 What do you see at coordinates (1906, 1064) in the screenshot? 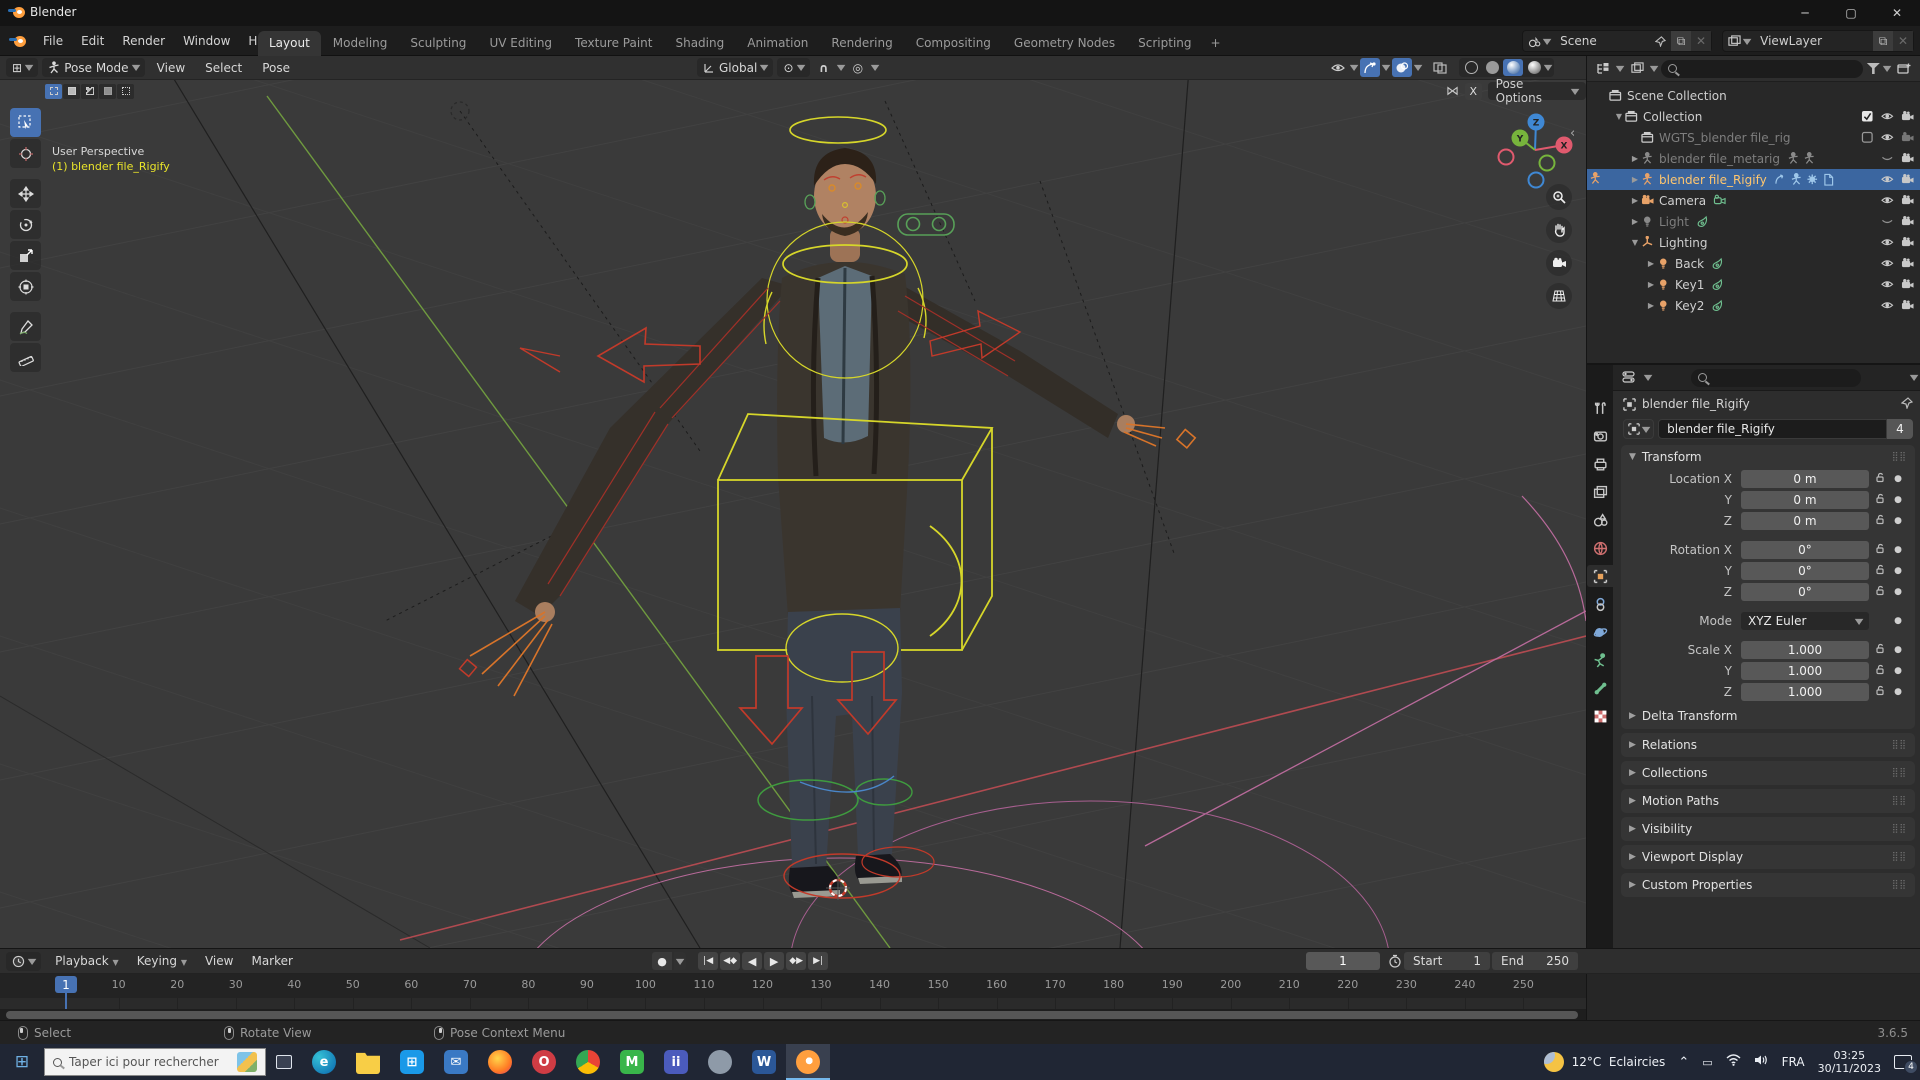
I see `notification-center-icon: 4` at bounding box center [1906, 1064].